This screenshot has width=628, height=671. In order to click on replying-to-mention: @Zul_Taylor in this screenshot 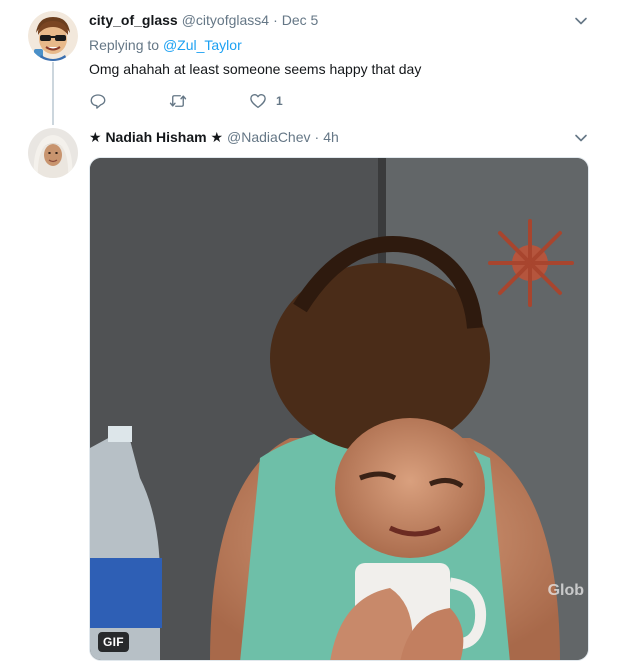, I will do `click(202, 45)`.